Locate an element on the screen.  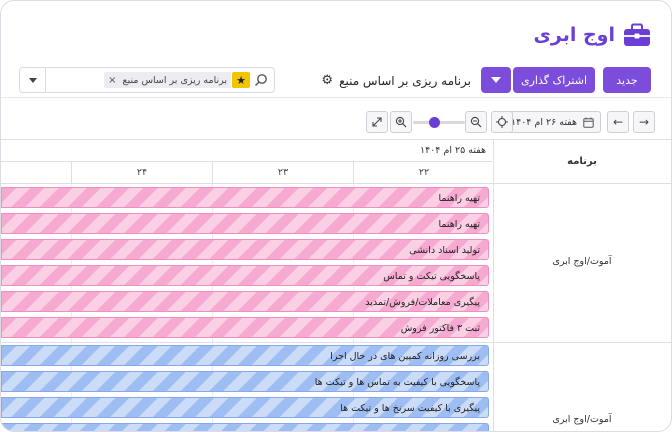
zoom-slider is located at coordinates (439, 122).